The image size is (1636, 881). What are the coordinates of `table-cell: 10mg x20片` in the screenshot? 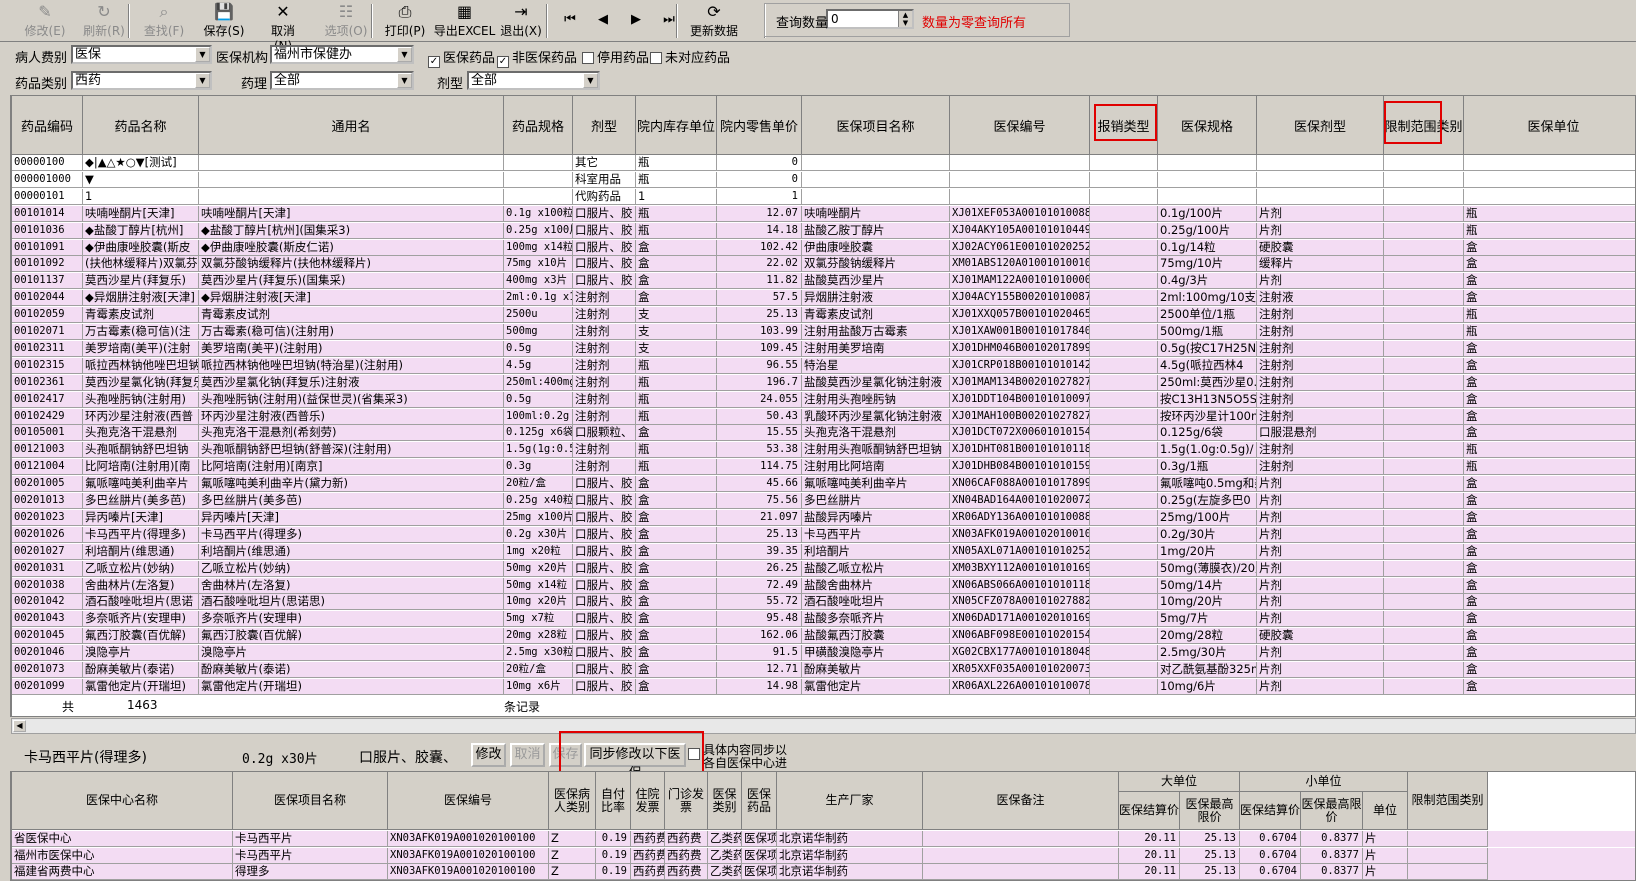 It's located at (538, 602).